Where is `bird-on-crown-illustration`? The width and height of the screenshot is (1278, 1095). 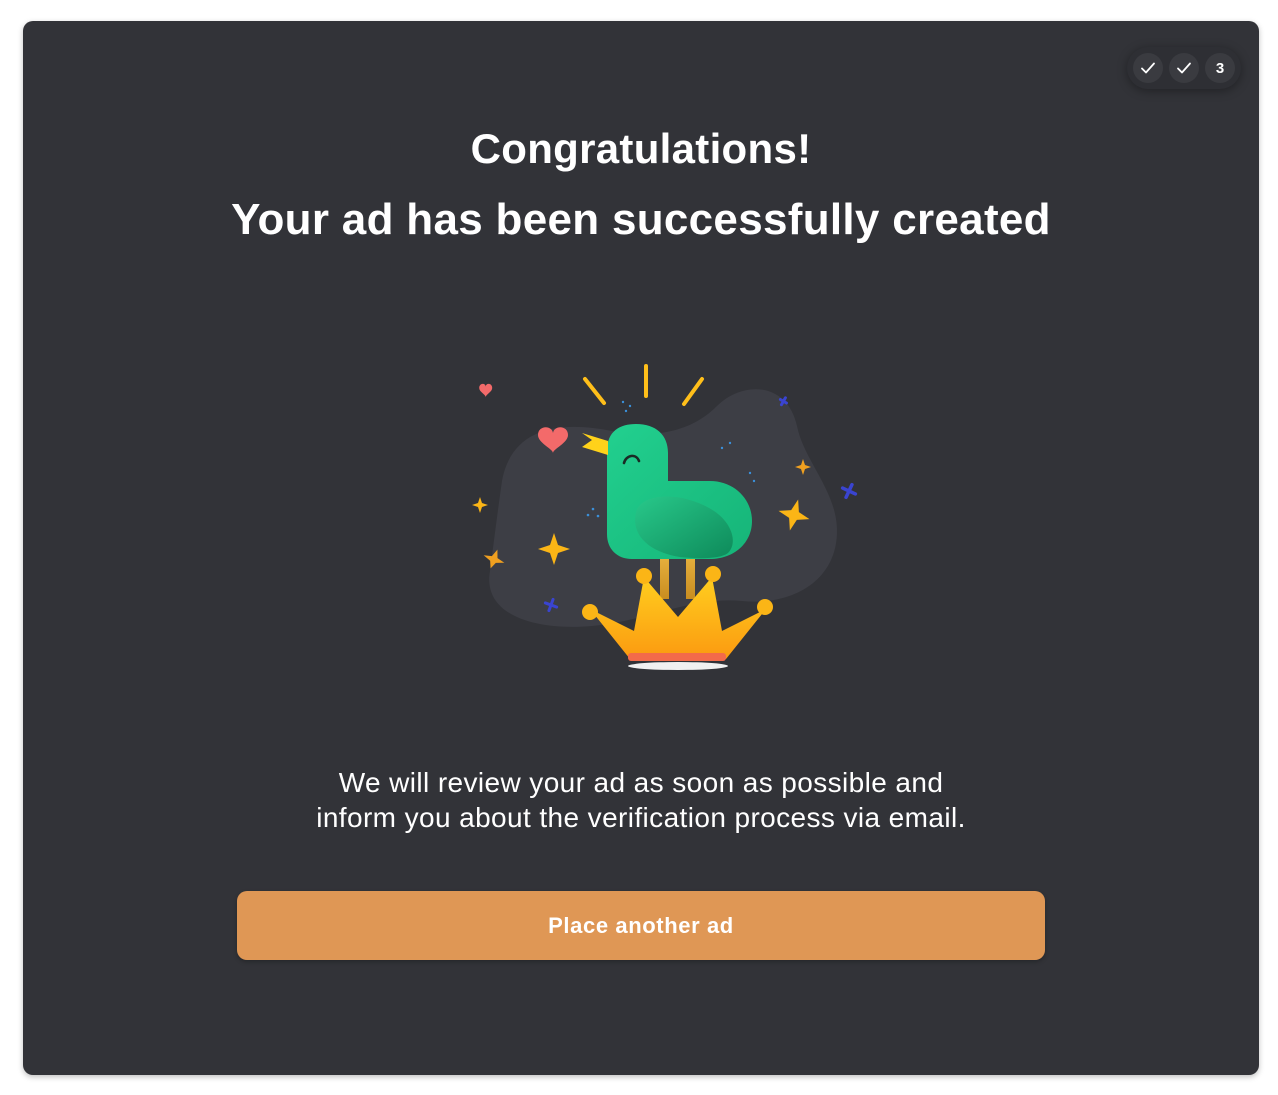
bird-on-crown-illustration is located at coordinates (665, 517).